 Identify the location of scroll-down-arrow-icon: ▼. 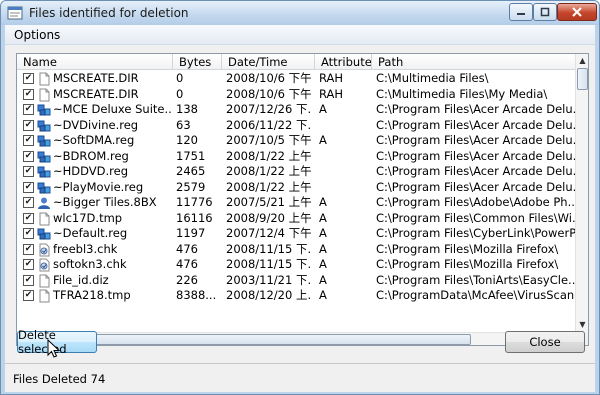
(582, 324).